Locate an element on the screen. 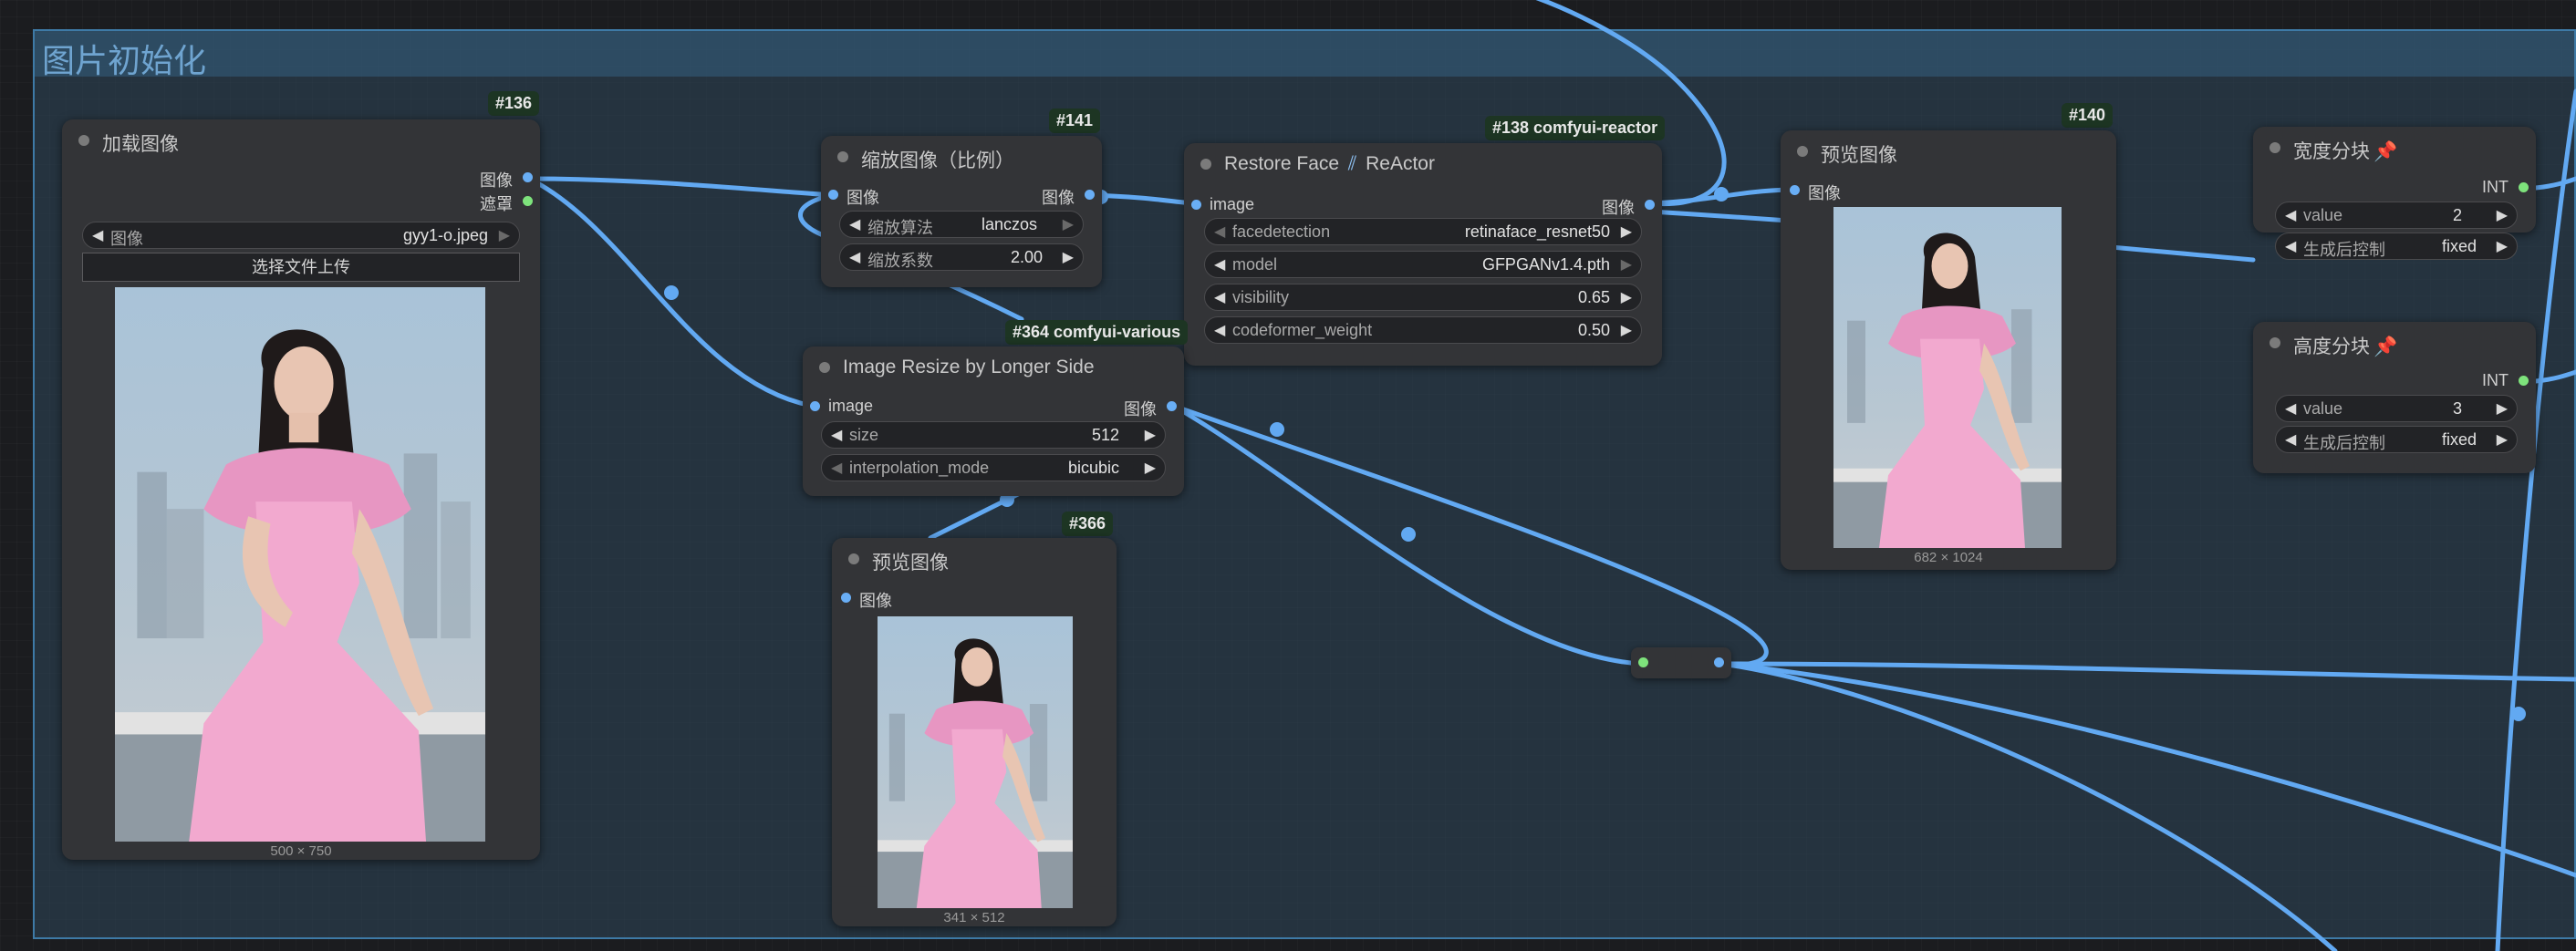 The height and width of the screenshot is (951, 2576). scale-factor-widget: ◀ 缩放系数 2.00 ▶ is located at coordinates (961, 257).